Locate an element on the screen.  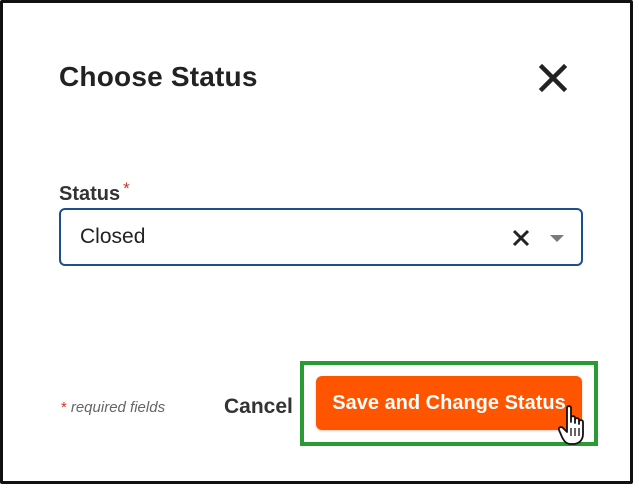
dialog-title: Choose Status is located at coordinates (158, 76).